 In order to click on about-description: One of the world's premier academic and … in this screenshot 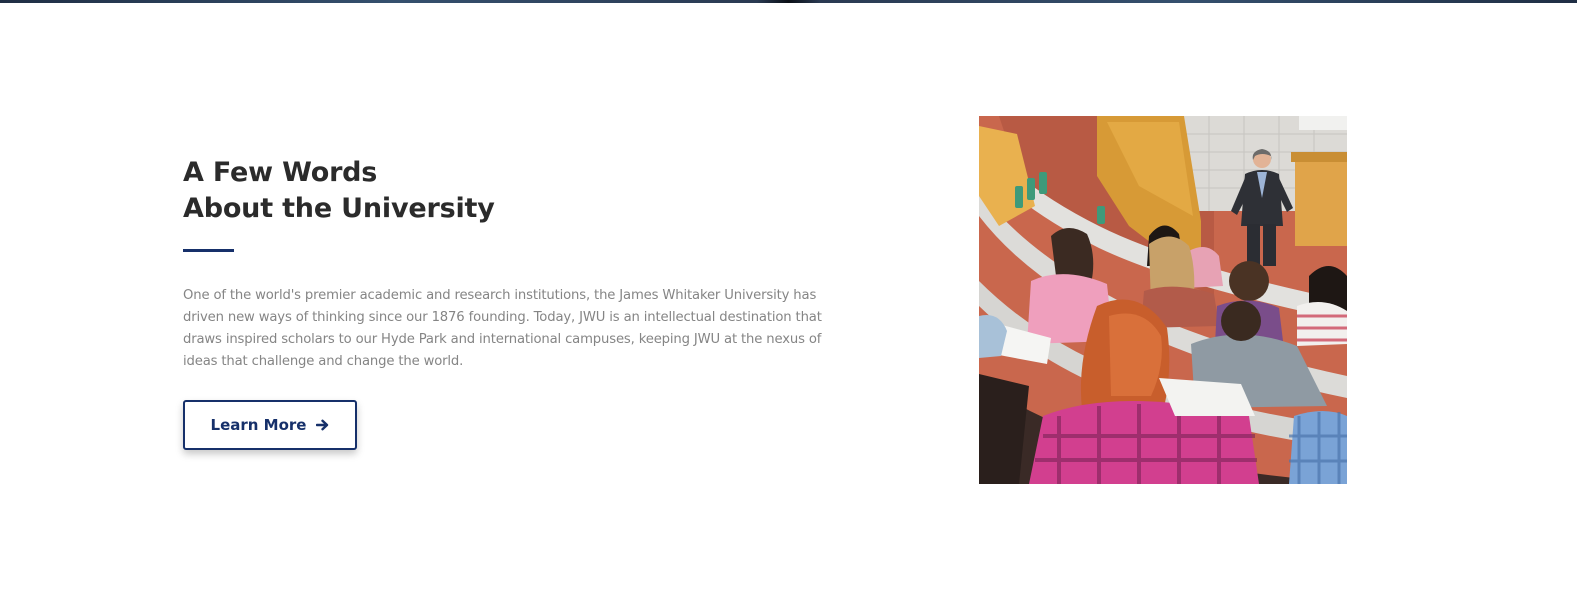, I will do `click(502, 328)`.